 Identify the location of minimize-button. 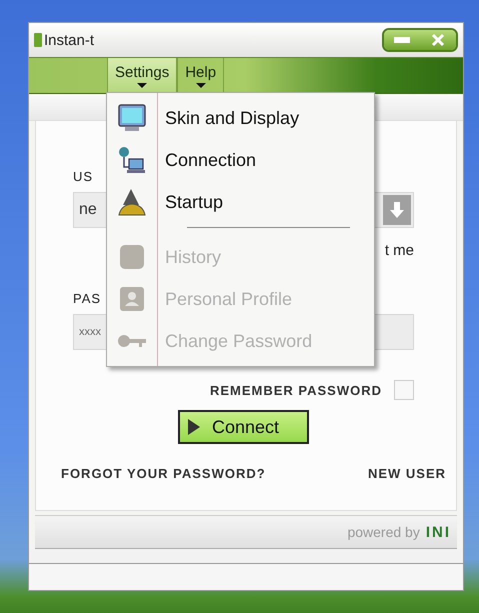
(402, 40).